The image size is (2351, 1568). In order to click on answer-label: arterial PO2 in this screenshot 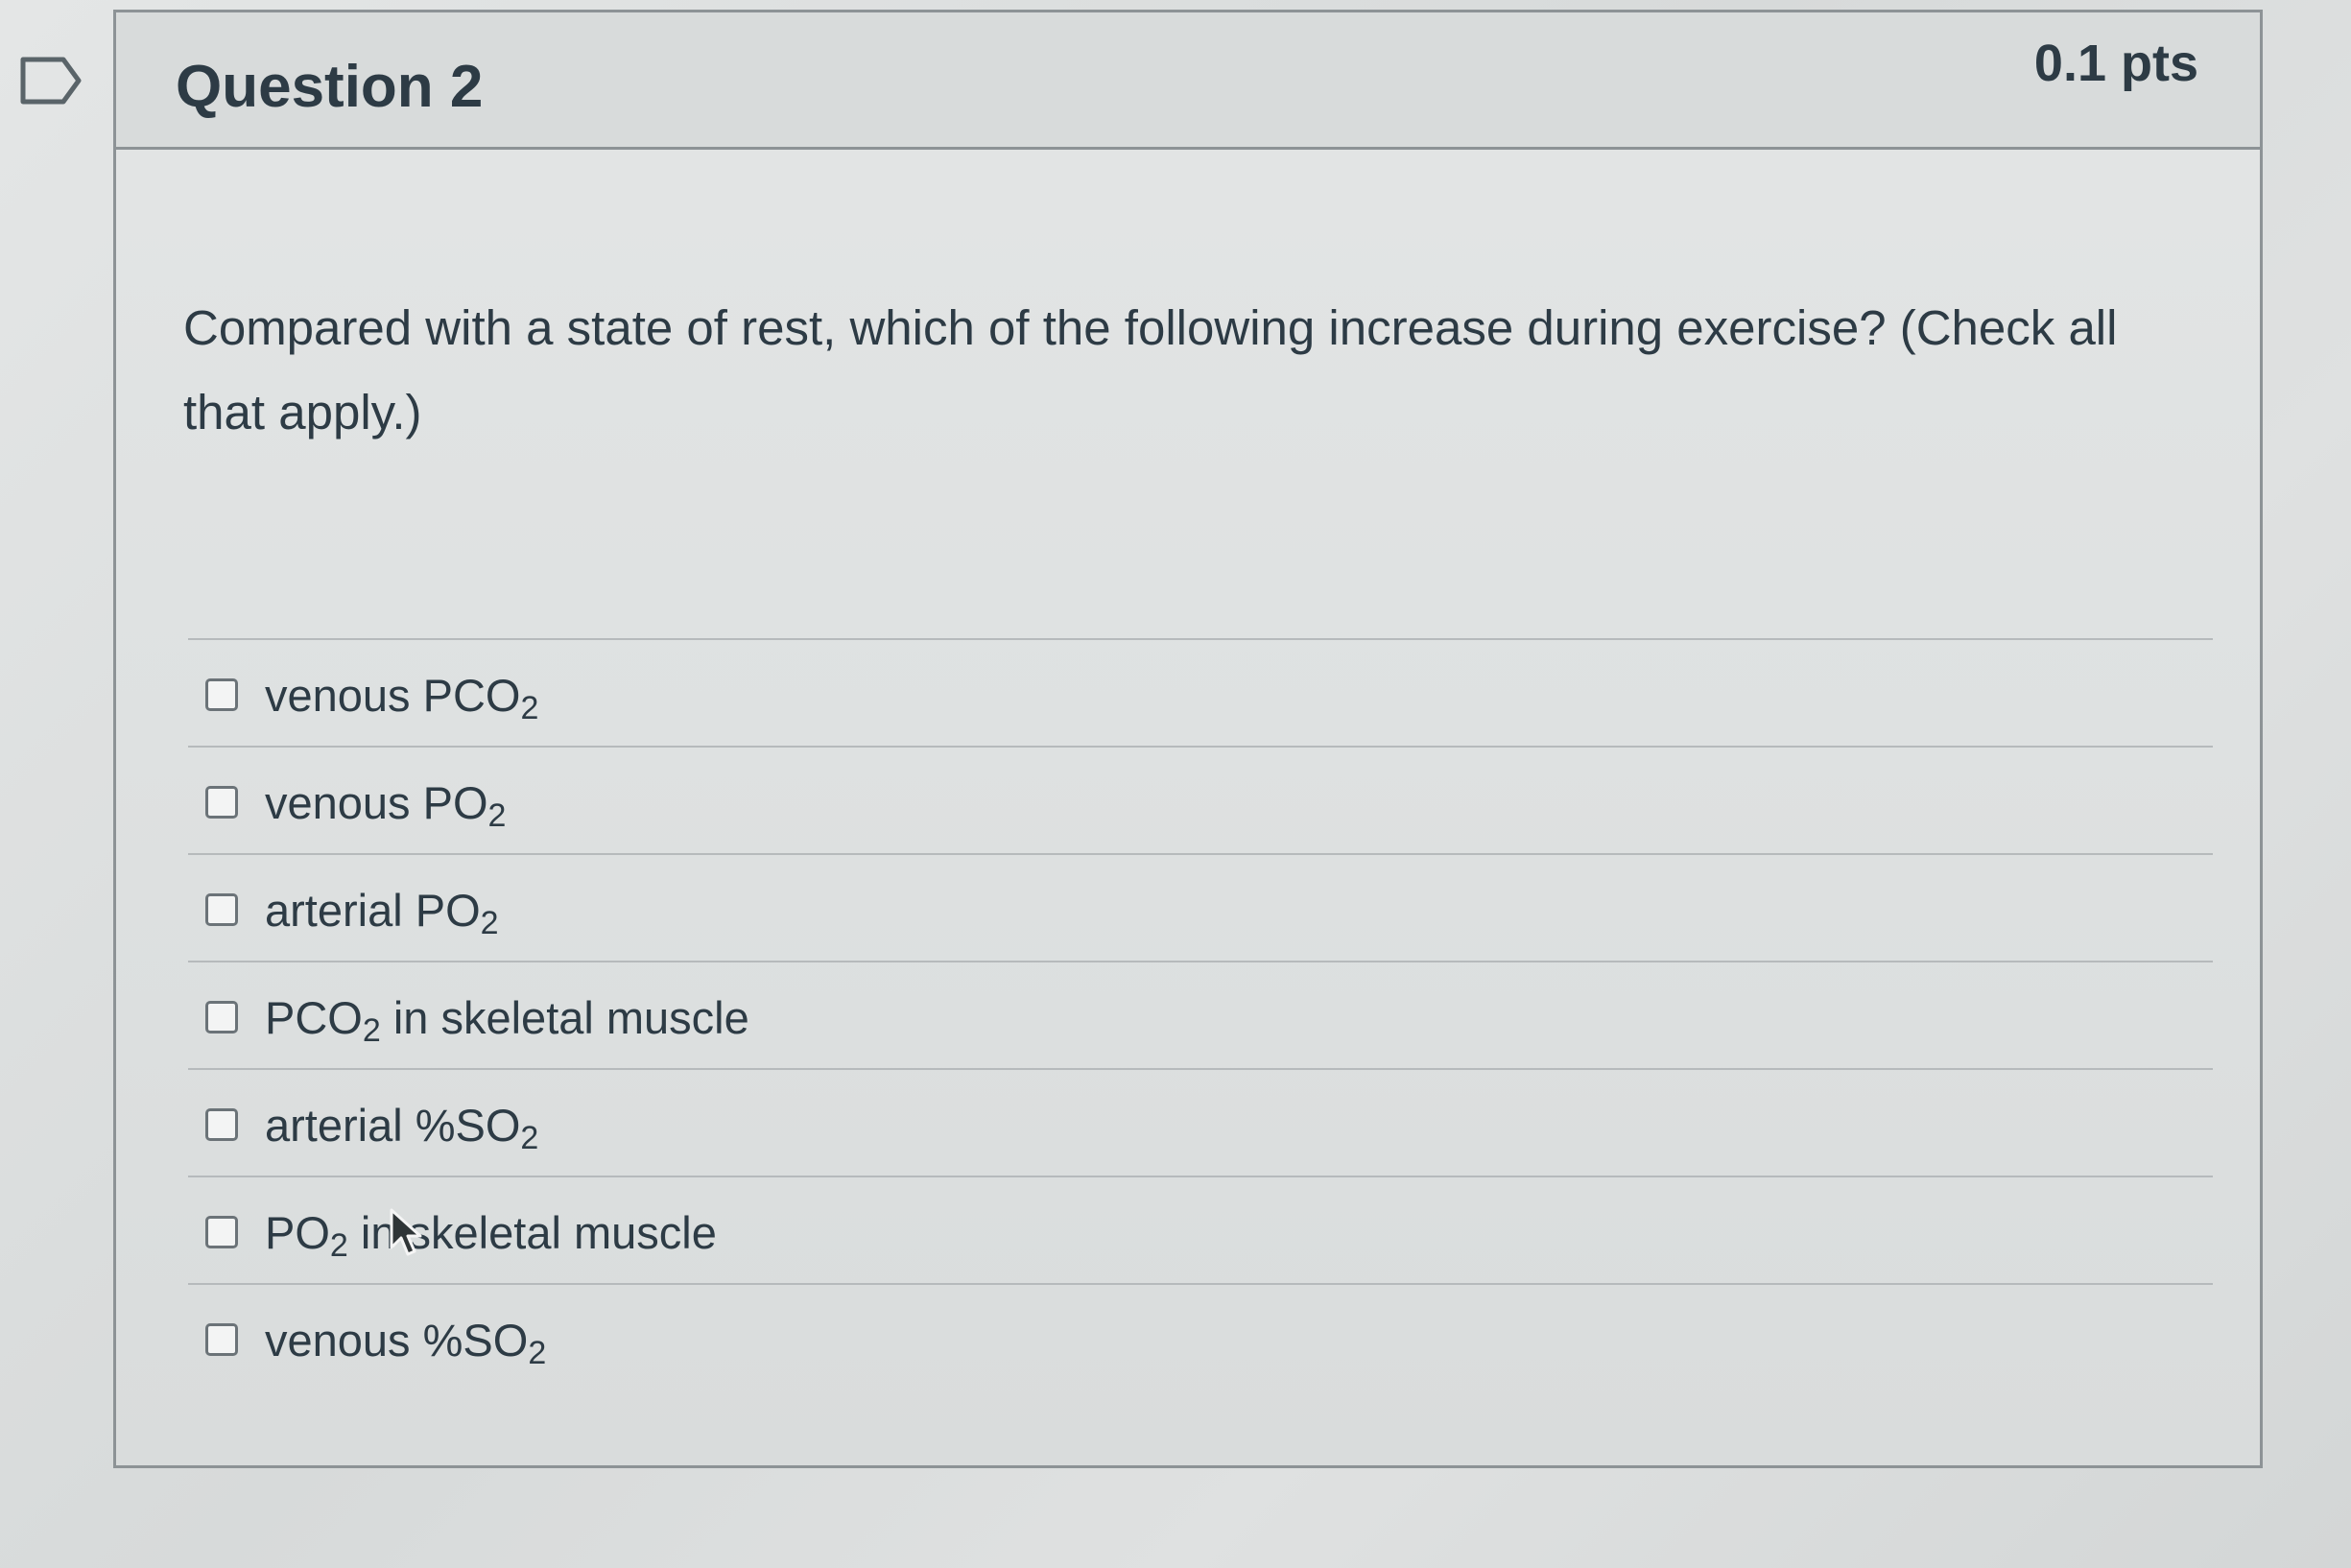, I will do `click(382, 917)`.